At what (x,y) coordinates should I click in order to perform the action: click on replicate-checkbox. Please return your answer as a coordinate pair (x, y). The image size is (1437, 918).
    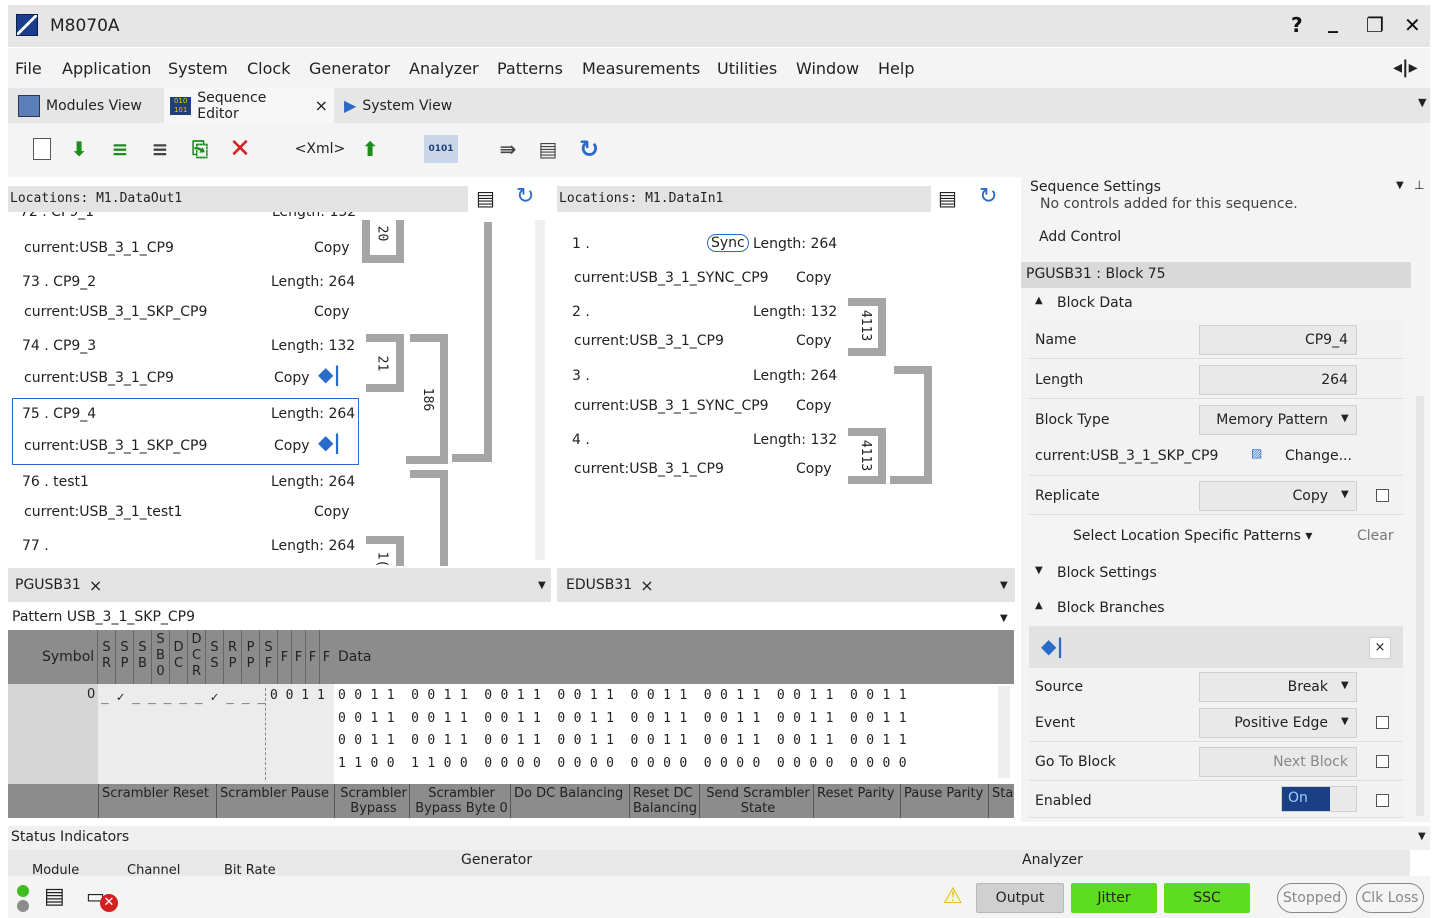
    Looking at the image, I should click on (1382, 495).